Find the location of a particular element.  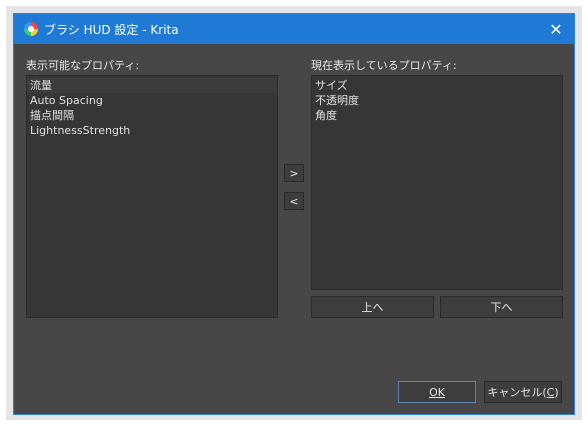

current-property-item: 不透明度 is located at coordinates (437, 100).